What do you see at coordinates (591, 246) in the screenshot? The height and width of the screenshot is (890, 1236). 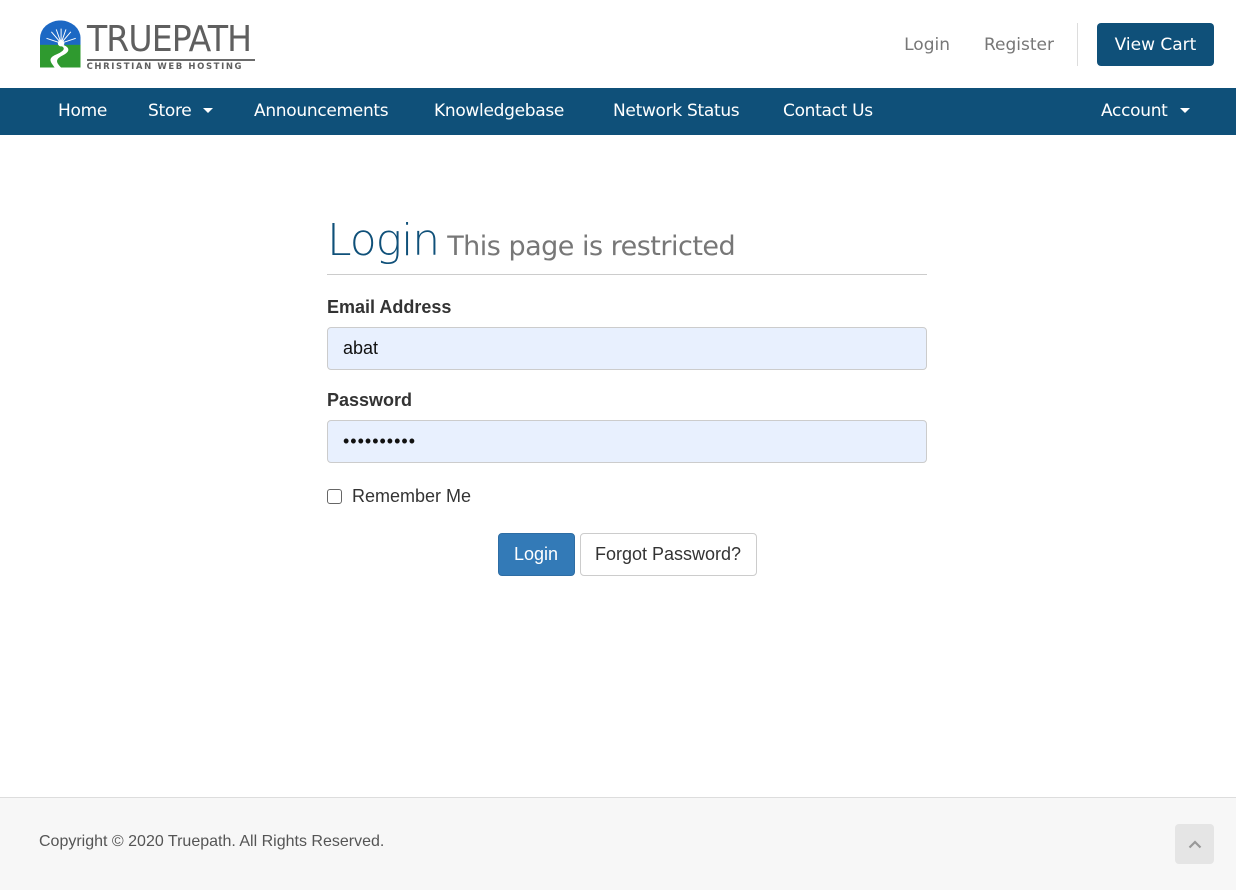 I see `page-title-subtitle: This page is restricted` at bounding box center [591, 246].